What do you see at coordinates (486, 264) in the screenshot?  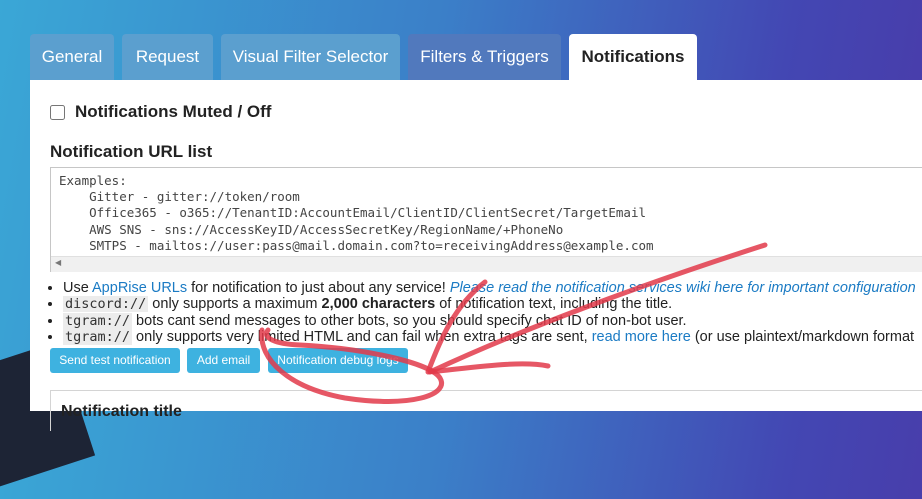 I see `horizontal-scrollbar: ◀` at bounding box center [486, 264].